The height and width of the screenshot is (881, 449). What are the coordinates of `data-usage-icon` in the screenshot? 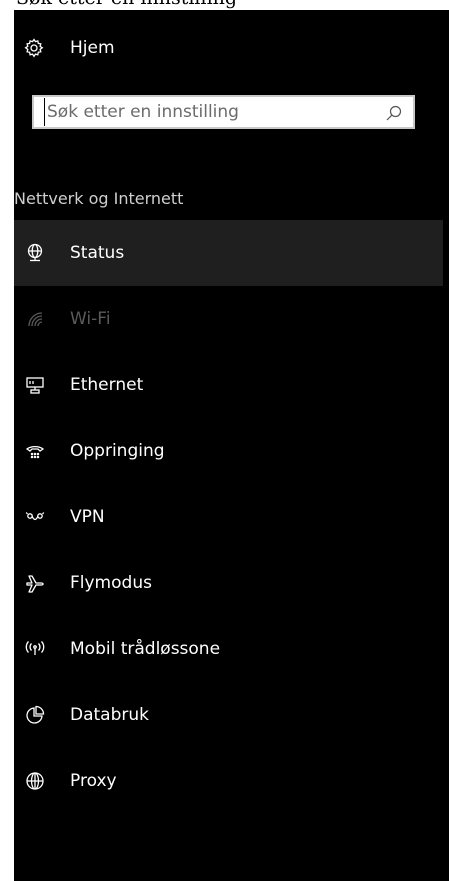 It's located at (35, 715).